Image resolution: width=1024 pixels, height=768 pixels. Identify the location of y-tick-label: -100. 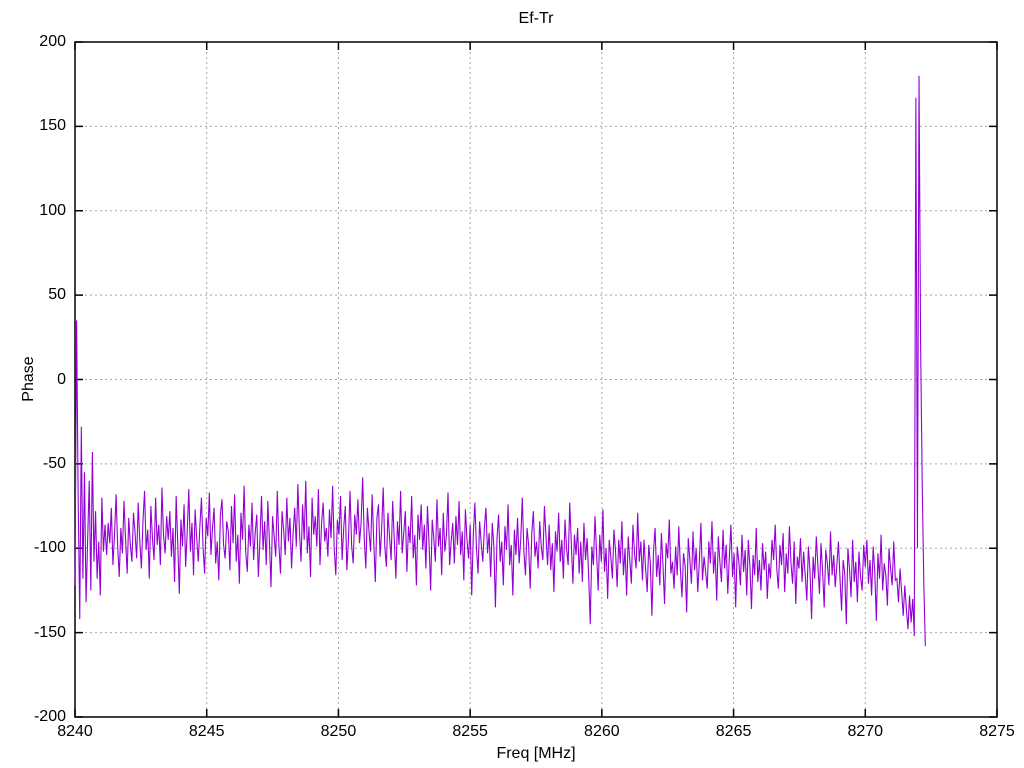
(49, 548).